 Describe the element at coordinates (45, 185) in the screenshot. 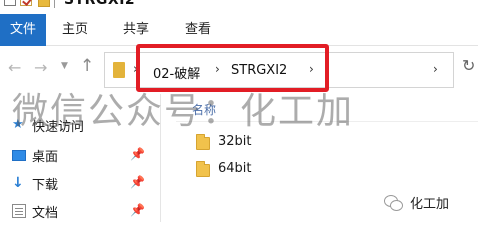

I see `sidebar-item-label: 下载` at that location.